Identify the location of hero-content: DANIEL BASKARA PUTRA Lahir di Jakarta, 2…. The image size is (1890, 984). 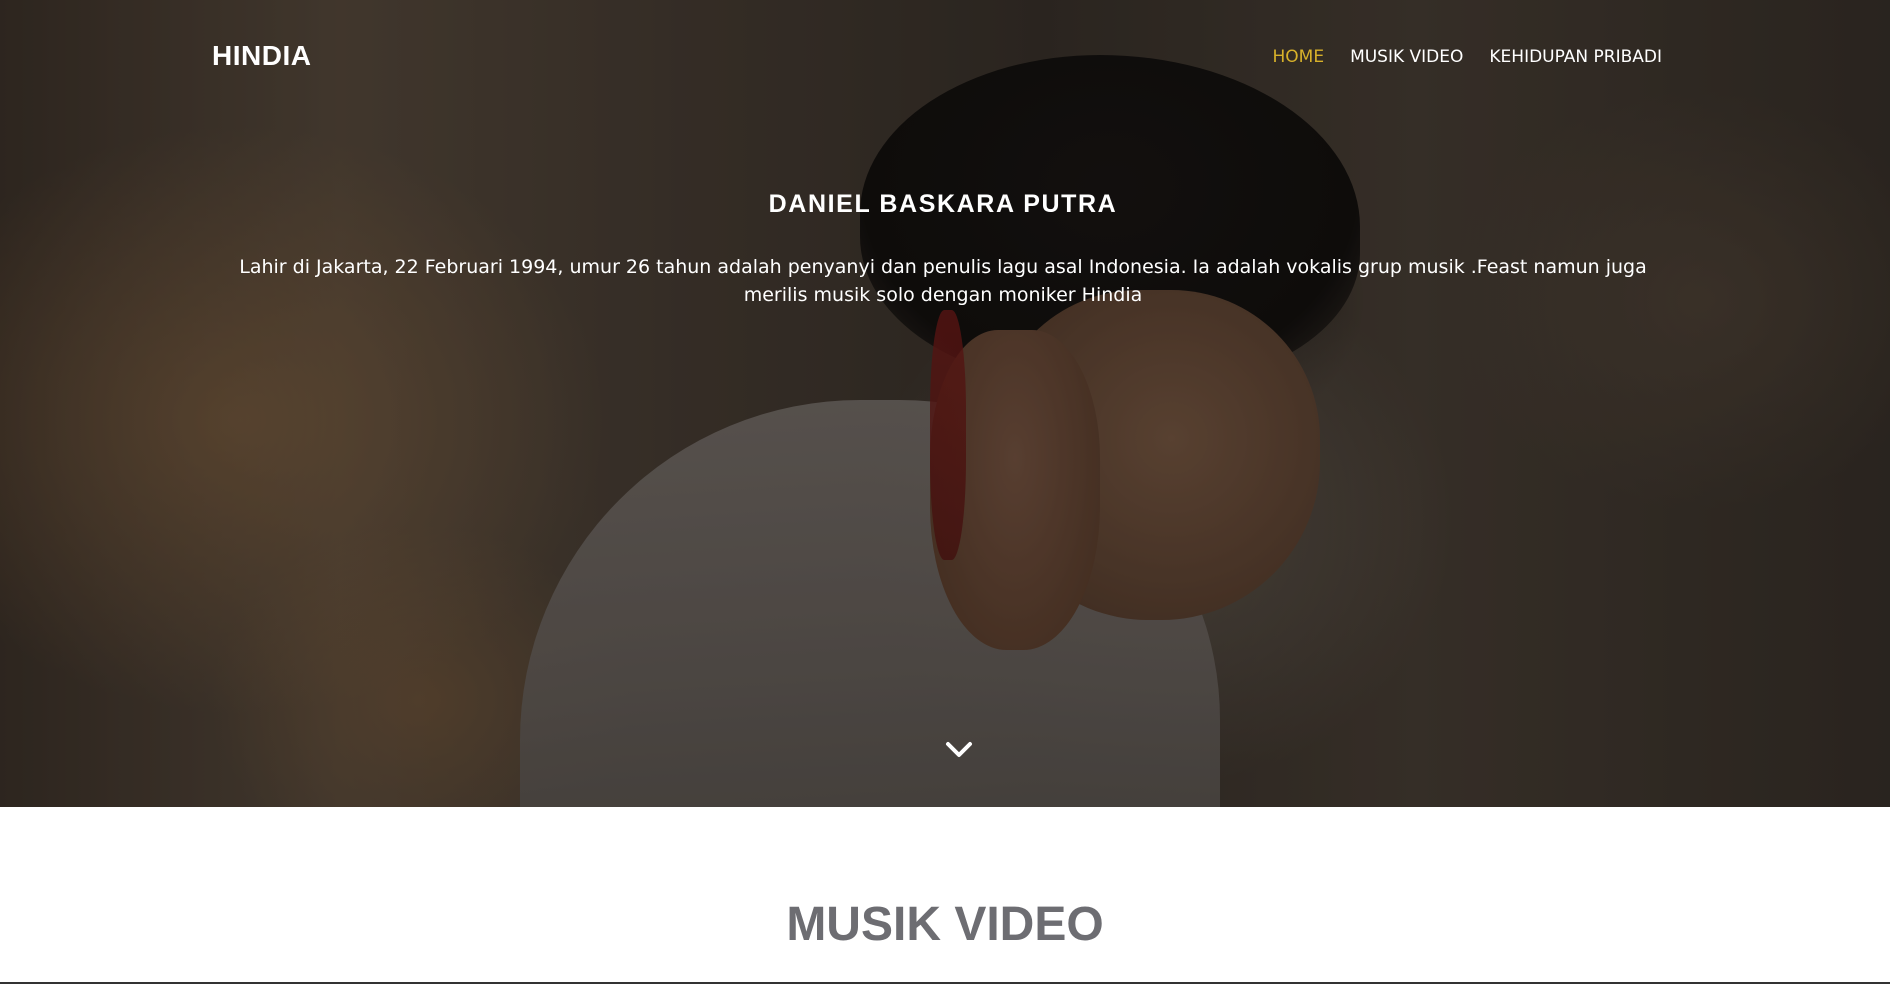
(943, 249).